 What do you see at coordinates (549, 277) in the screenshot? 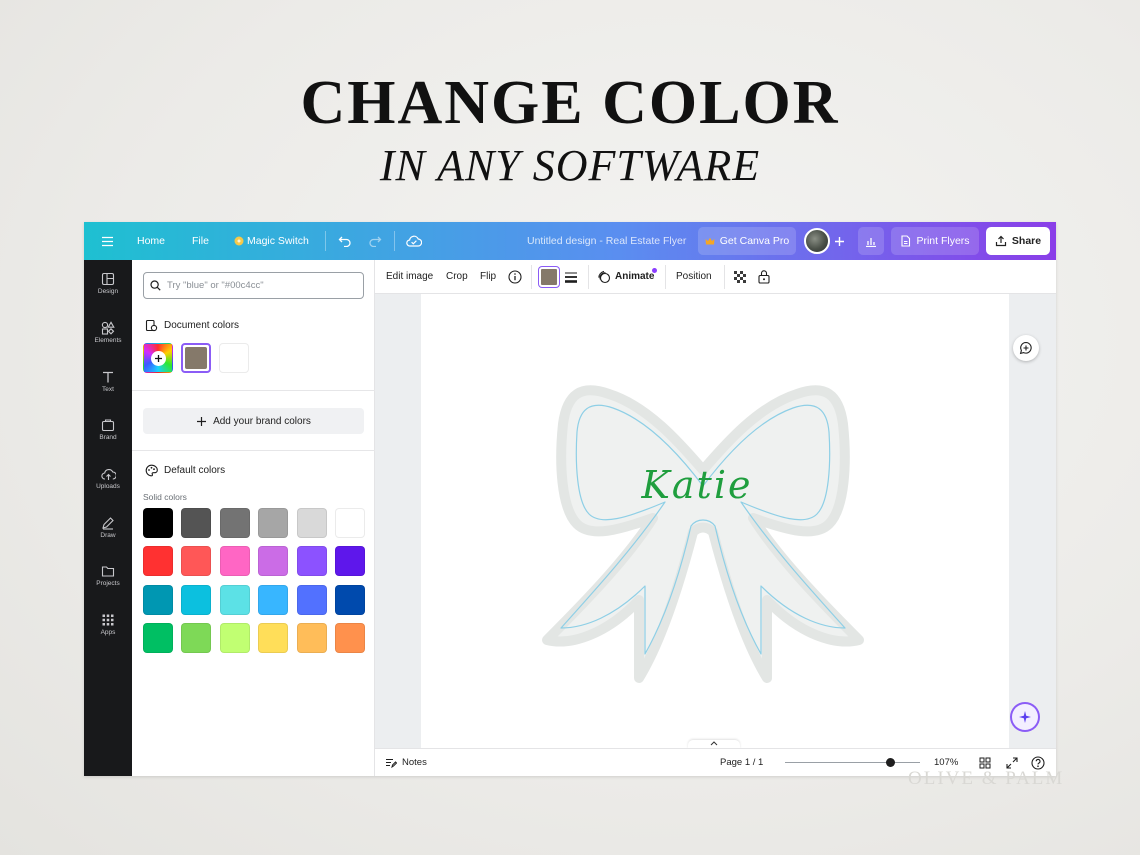
I see `current-color-swatch` at bounding box center [549, 277].